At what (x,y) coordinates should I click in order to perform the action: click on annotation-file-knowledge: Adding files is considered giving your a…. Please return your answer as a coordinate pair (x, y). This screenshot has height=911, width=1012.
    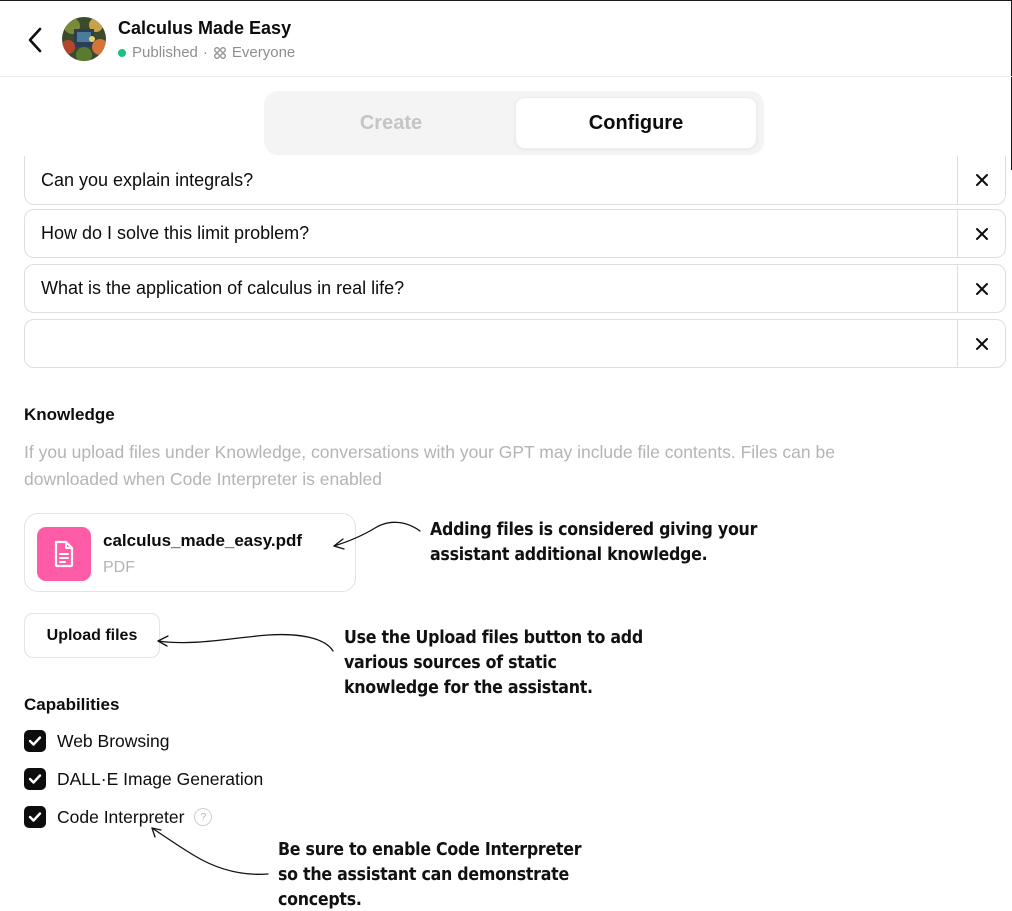
    Looking at the image, I should click on (593, 542).